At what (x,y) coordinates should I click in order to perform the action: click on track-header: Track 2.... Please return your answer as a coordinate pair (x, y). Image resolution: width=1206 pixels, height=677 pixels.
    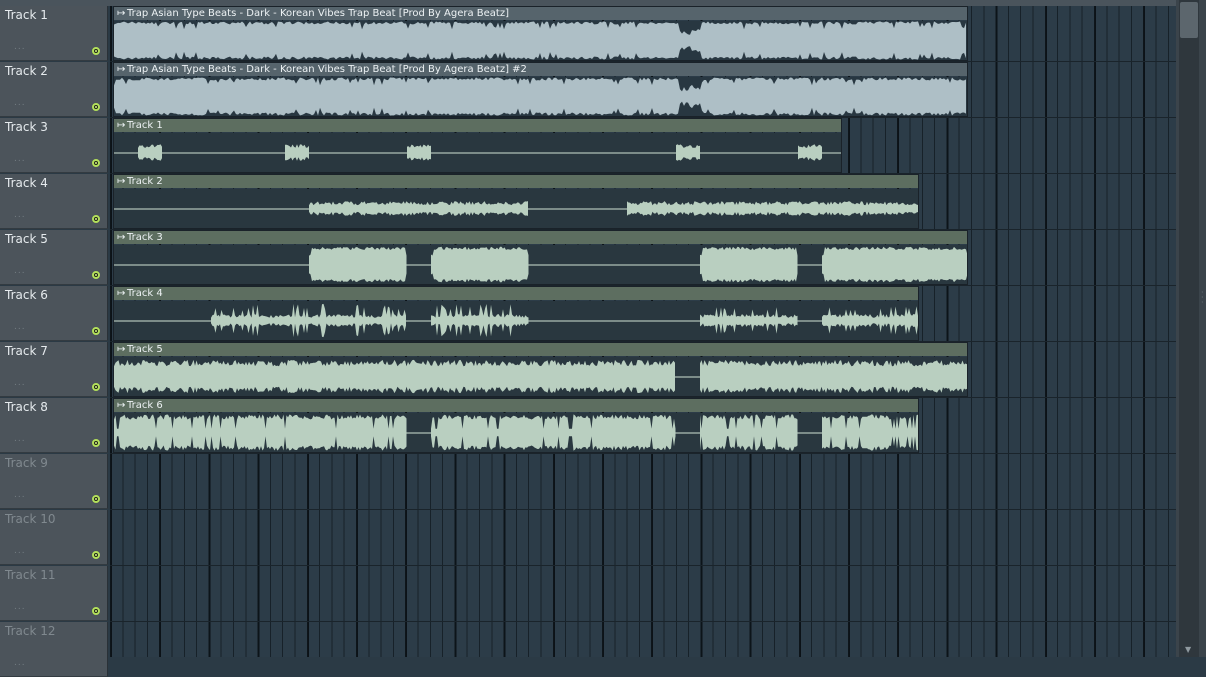
    Looking at the image, I should click on (54, 89).